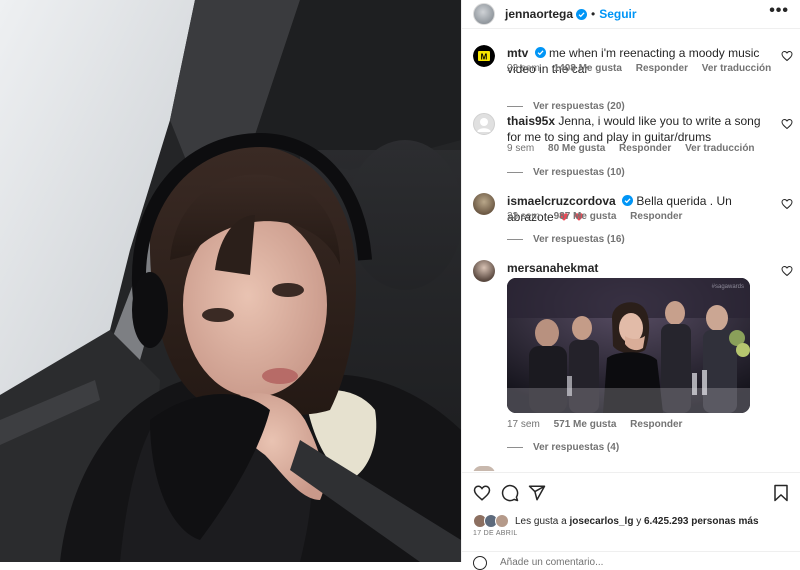 The height and width of the screenshot is (570, 800). Describe the element at coordinates (701, 521) in the screenshot. I see `likes-count: 6.425.293 personas más` at that location.